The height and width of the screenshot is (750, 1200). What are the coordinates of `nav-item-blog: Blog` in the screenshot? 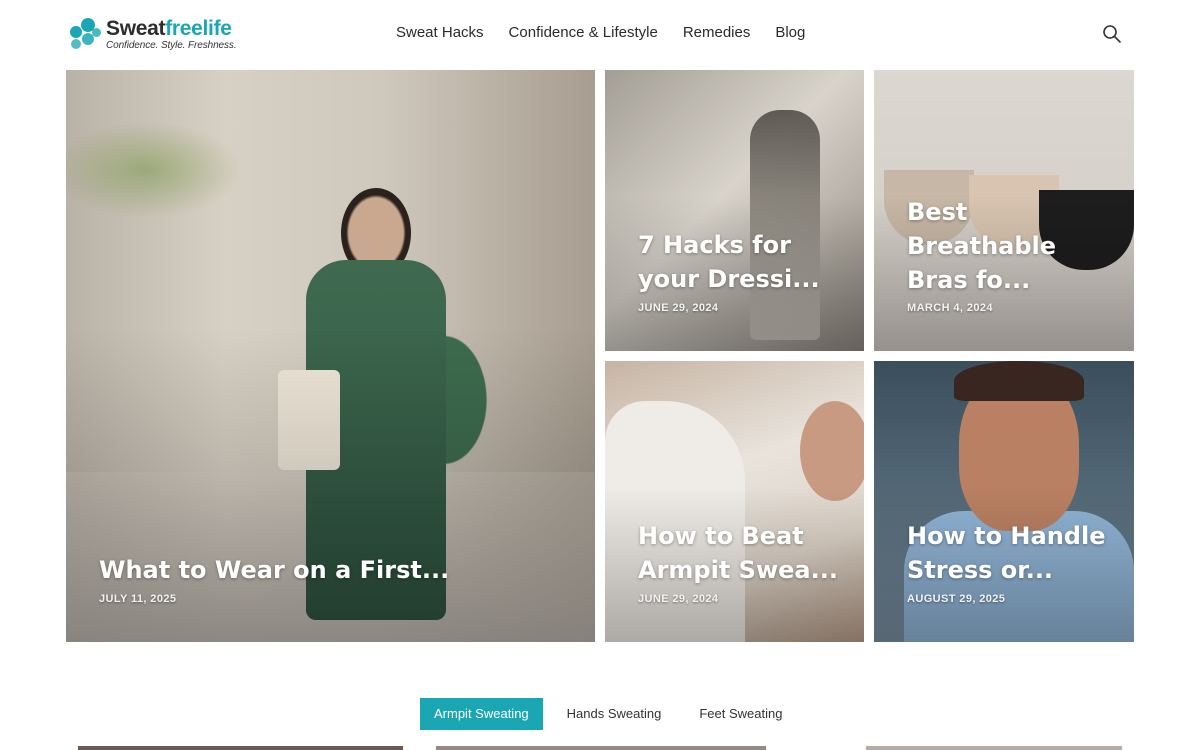 It's located at (790, 32).